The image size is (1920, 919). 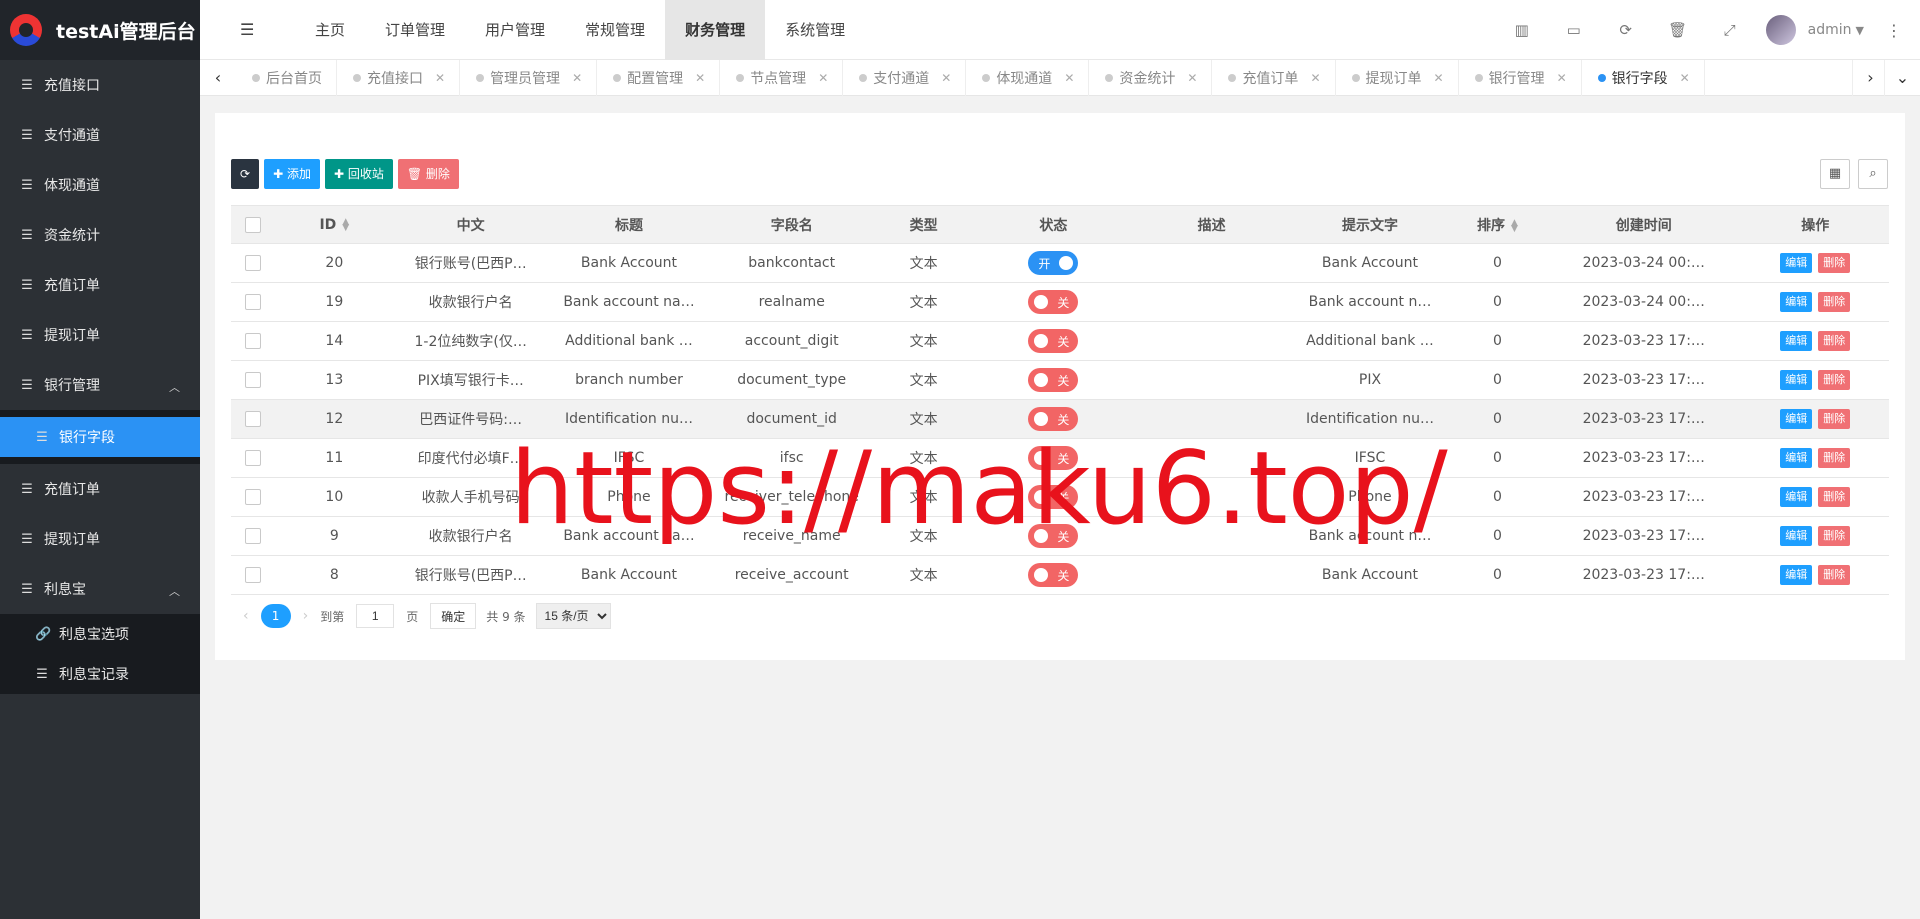 I want to click on trash-icon: 🗑, so click(x=1678, y=30).